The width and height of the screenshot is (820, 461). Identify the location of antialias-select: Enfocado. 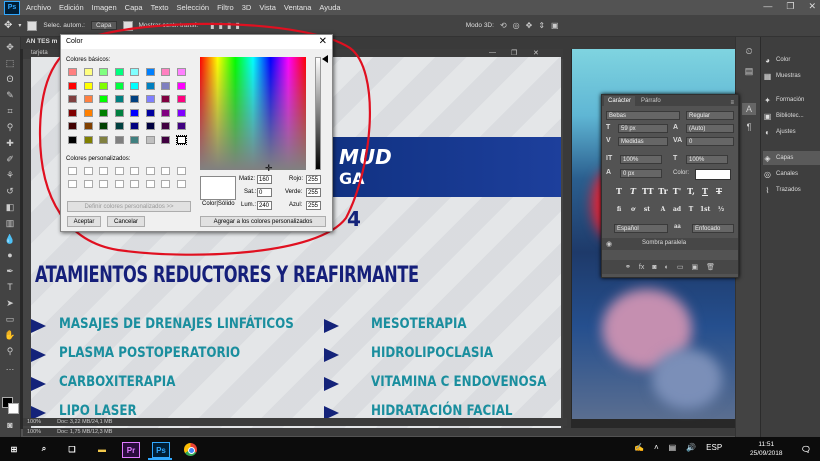
(713, 228).